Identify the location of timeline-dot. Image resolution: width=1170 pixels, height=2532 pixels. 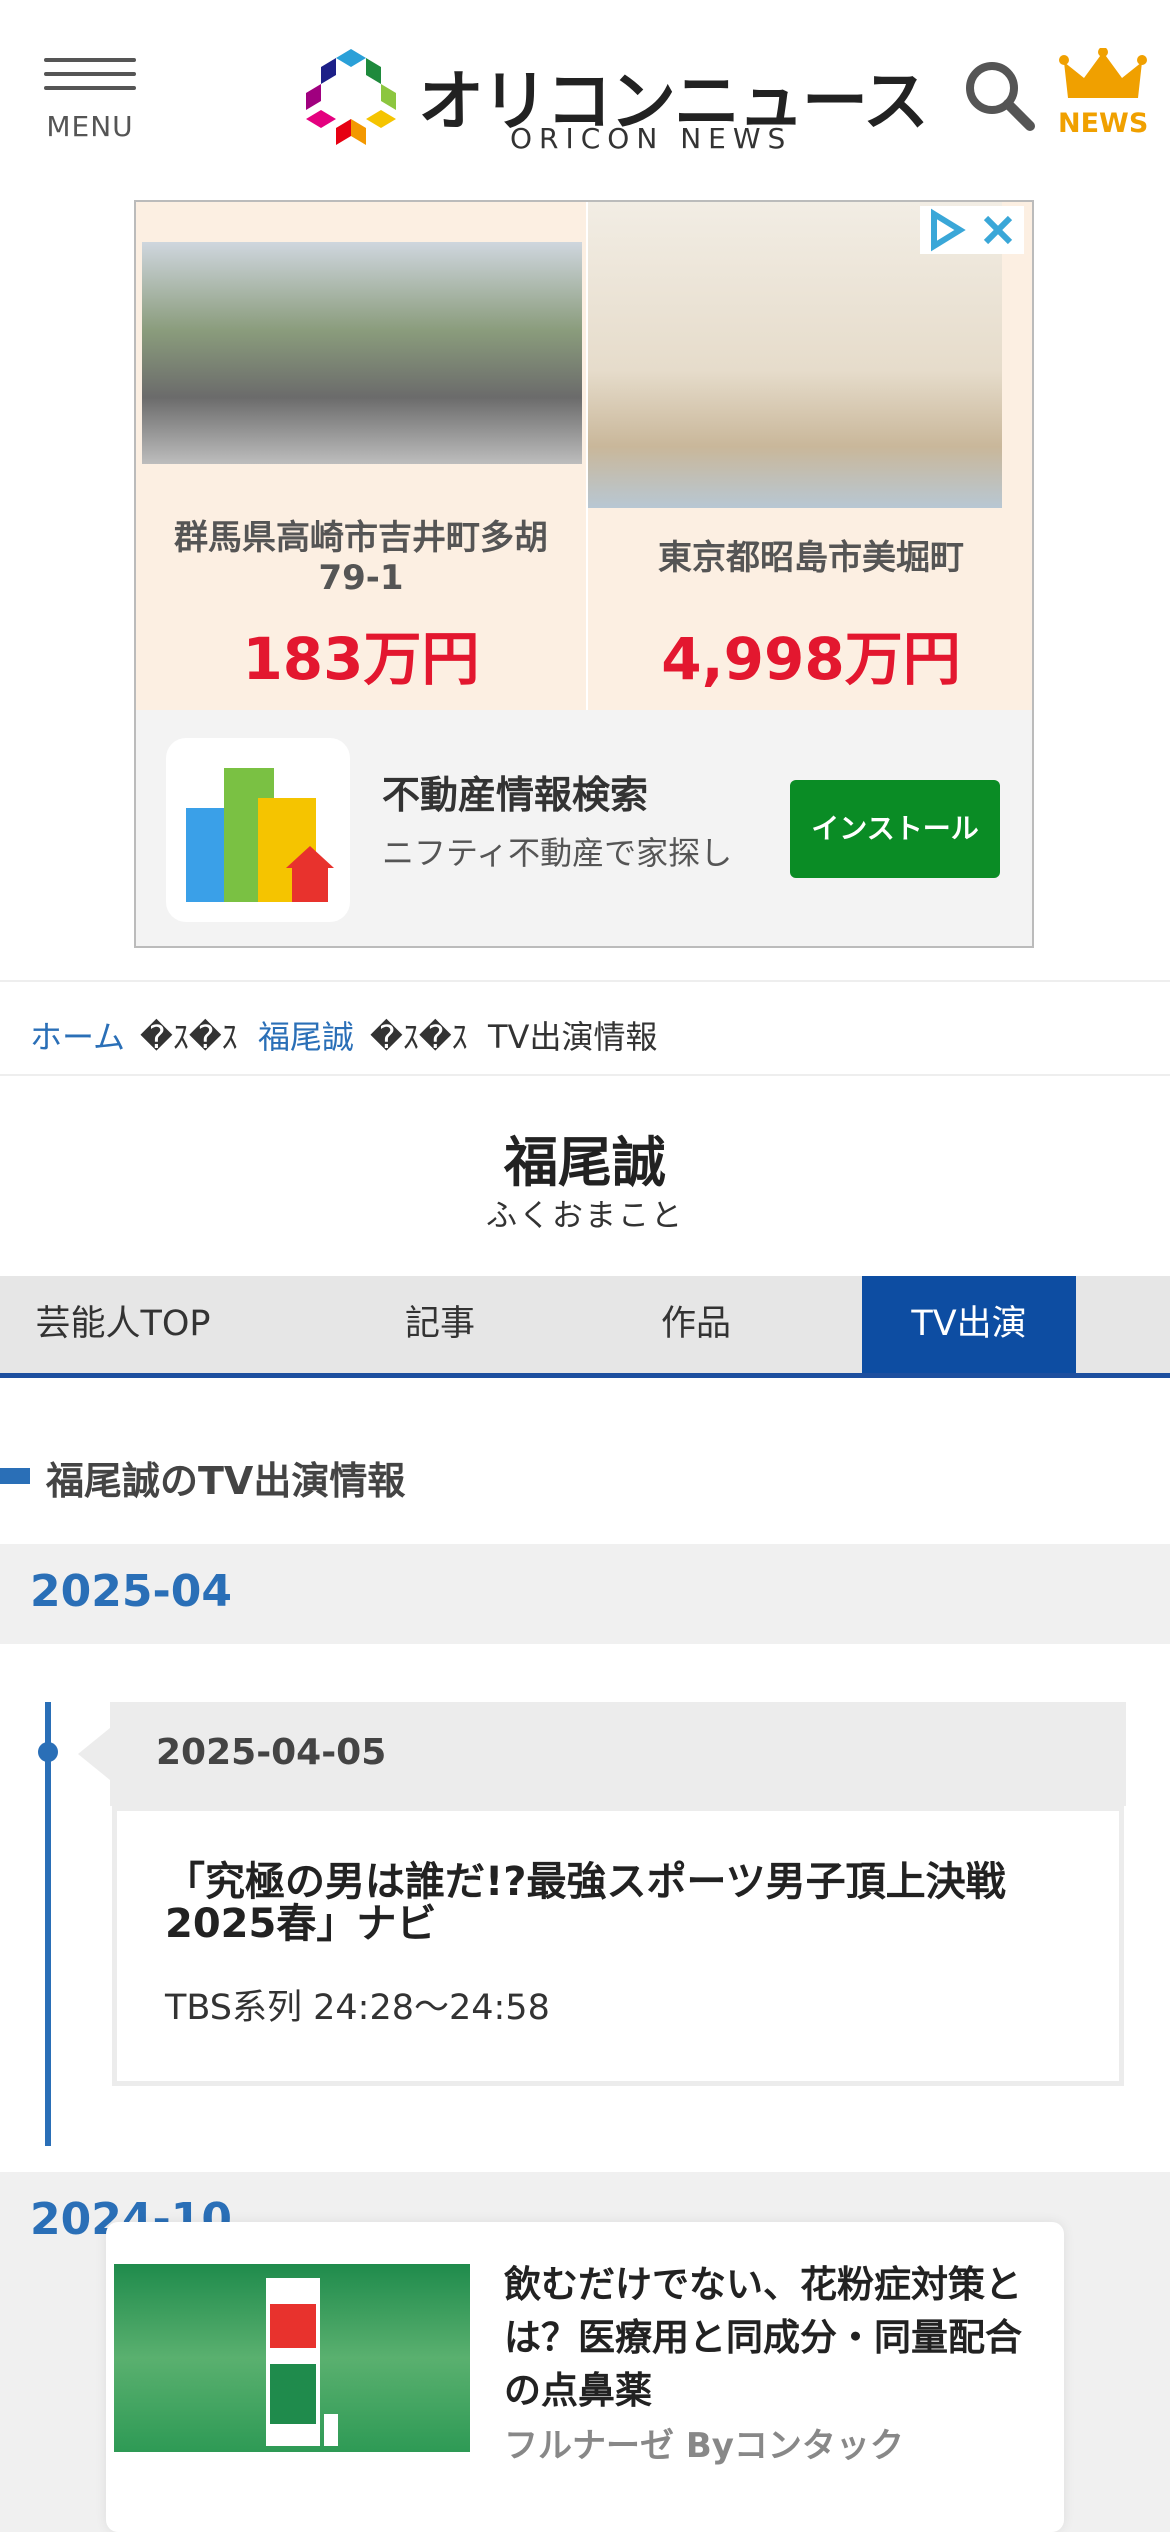
(48, 1752).